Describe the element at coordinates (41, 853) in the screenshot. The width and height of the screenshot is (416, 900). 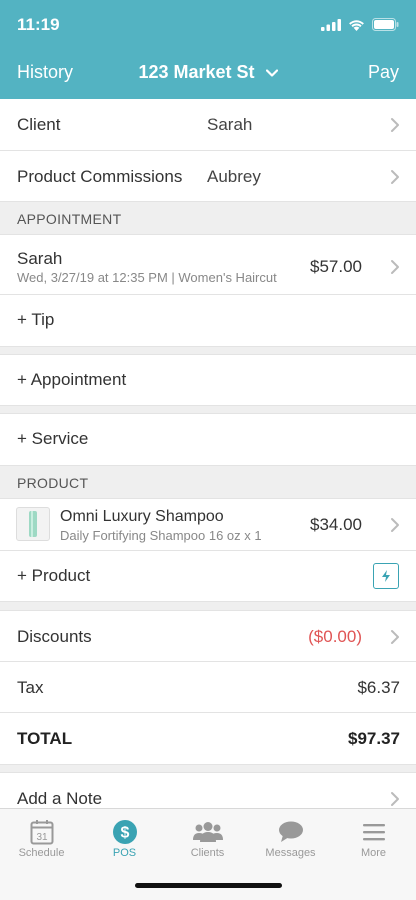
I see `tab-schedule-label: Schedule` at that location.